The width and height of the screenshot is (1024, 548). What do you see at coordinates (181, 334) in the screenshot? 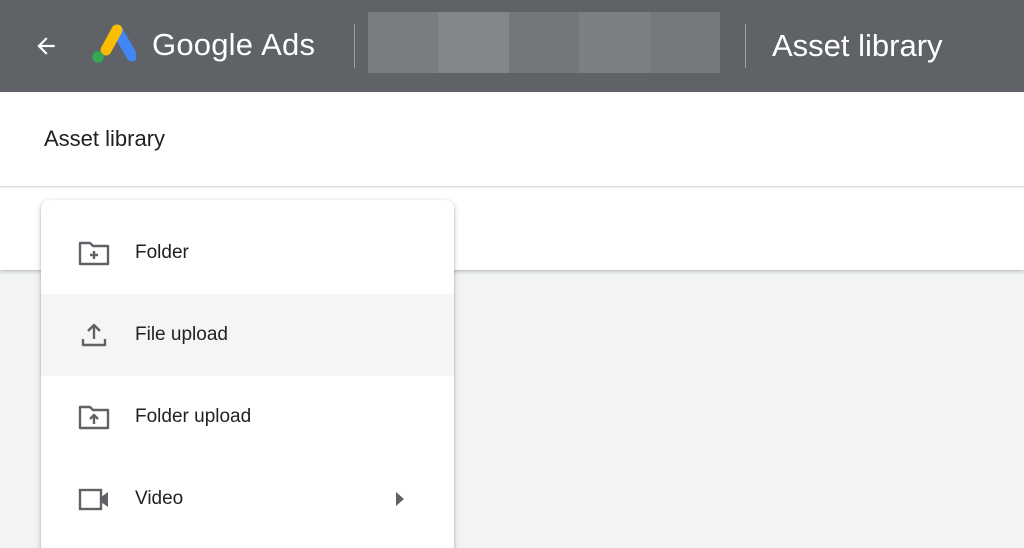
I see `menu-item-label: File upload` at bounding box center [181, 334].